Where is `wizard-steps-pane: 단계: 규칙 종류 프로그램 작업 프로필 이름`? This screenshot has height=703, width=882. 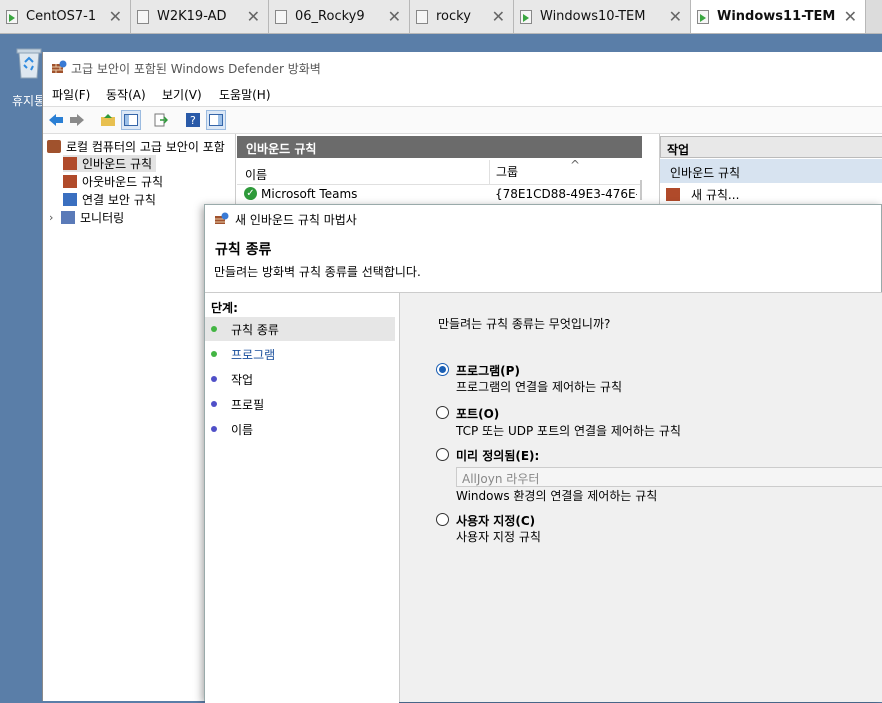 wizard-steps-pane: 단계: 규칙 종류 프로그램 작업 프로필 이름 is located at coordinates (302, 497).